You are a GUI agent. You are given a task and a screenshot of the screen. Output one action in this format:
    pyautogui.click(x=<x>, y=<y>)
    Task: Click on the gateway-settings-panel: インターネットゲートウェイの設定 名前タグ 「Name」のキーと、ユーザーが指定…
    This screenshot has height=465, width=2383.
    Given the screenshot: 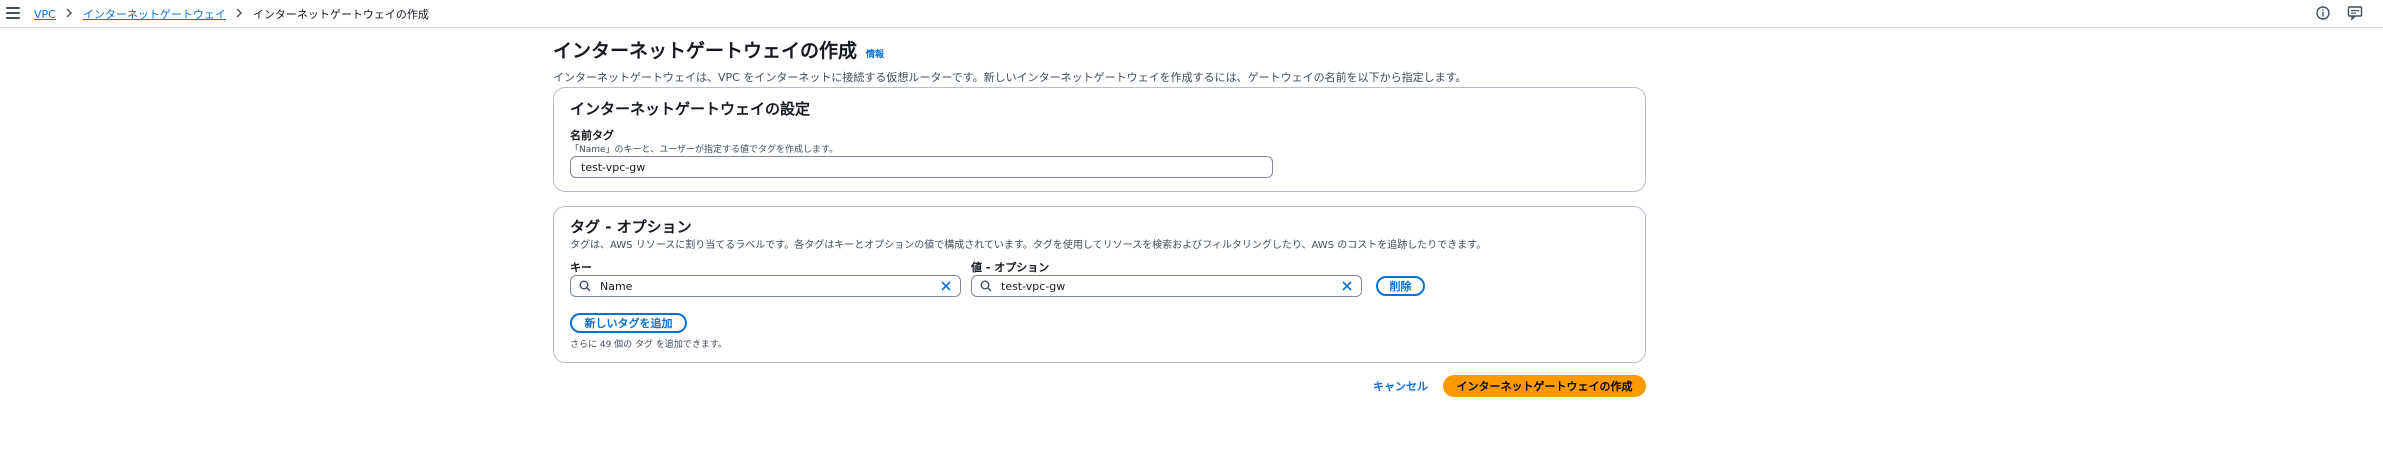 What is the action you would take?
    pyautogui.click(x=1099, y=139)
    